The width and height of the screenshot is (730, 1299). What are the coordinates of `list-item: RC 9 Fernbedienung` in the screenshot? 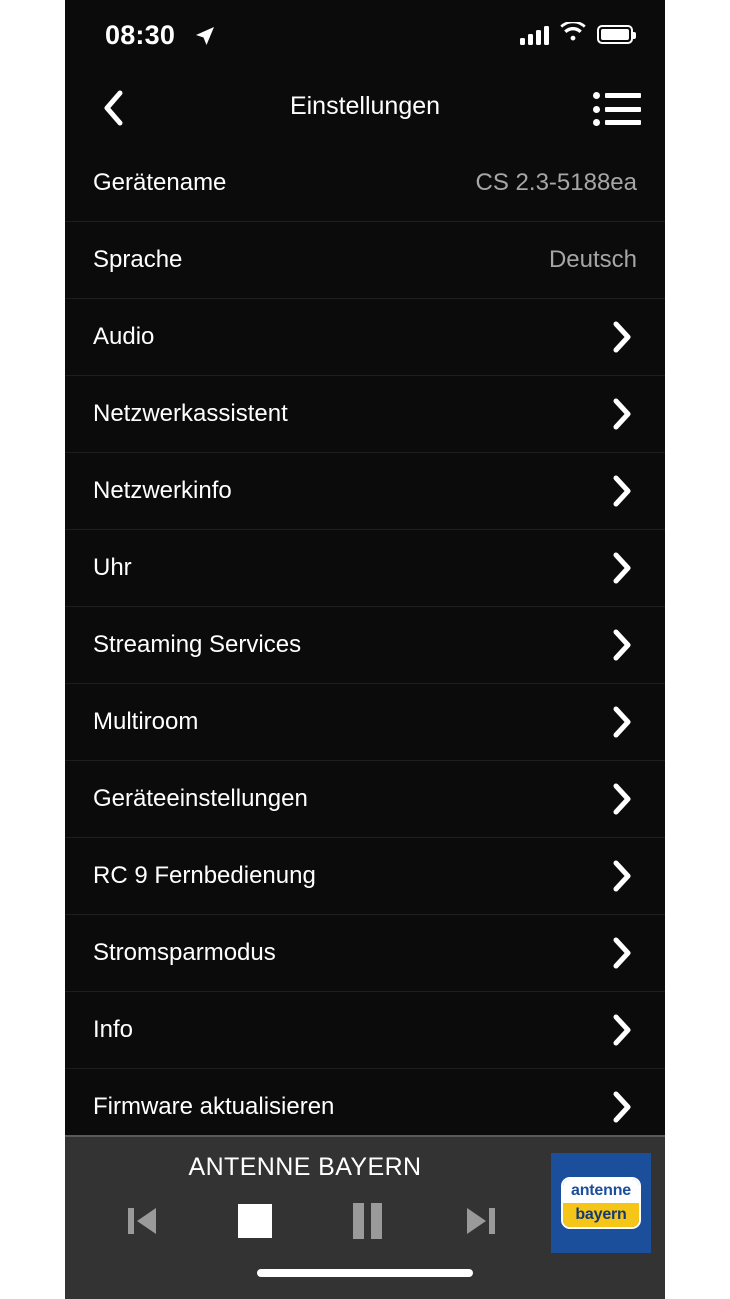 It's located at (365, 875).